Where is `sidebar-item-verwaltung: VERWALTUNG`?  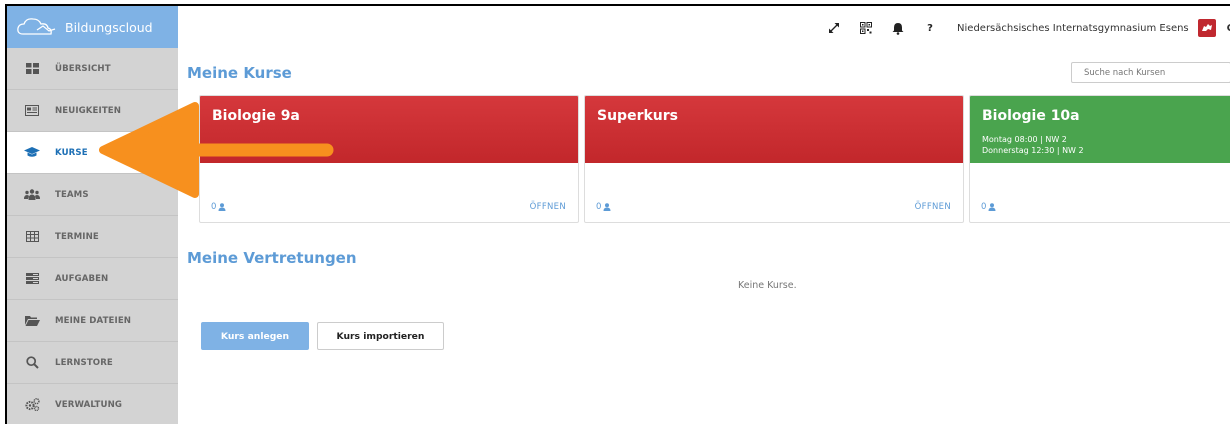
sidebar-item-verwaltung: VERWALTUNG is located at coordinates (92, 404).